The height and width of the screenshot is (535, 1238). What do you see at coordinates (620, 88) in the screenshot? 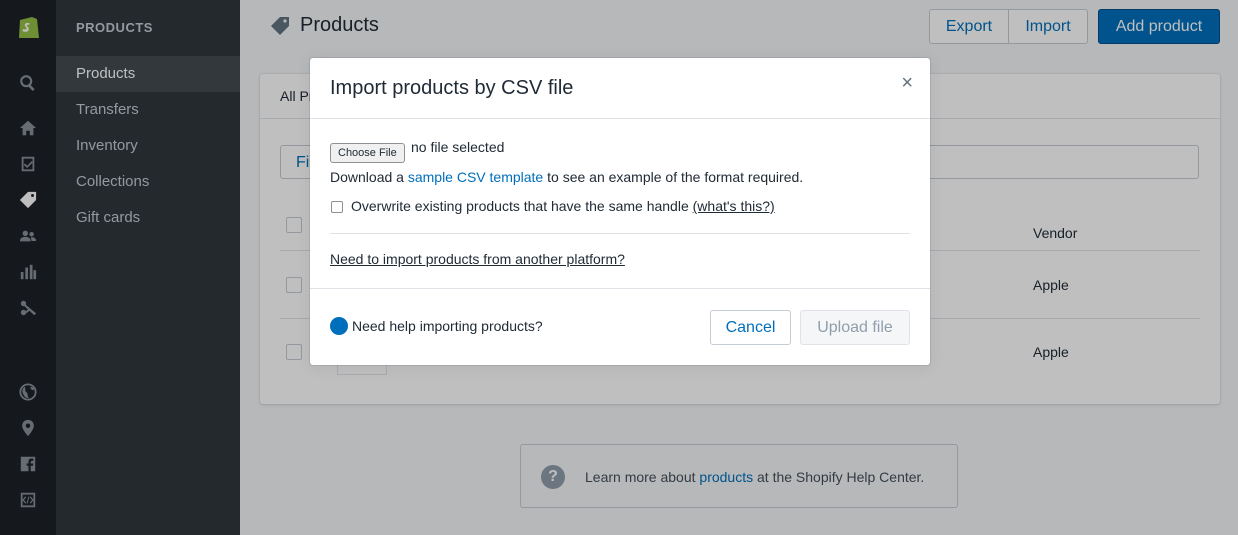
I see `modal-header: Import products by CSV file ×` at bounding box center [620, 88].